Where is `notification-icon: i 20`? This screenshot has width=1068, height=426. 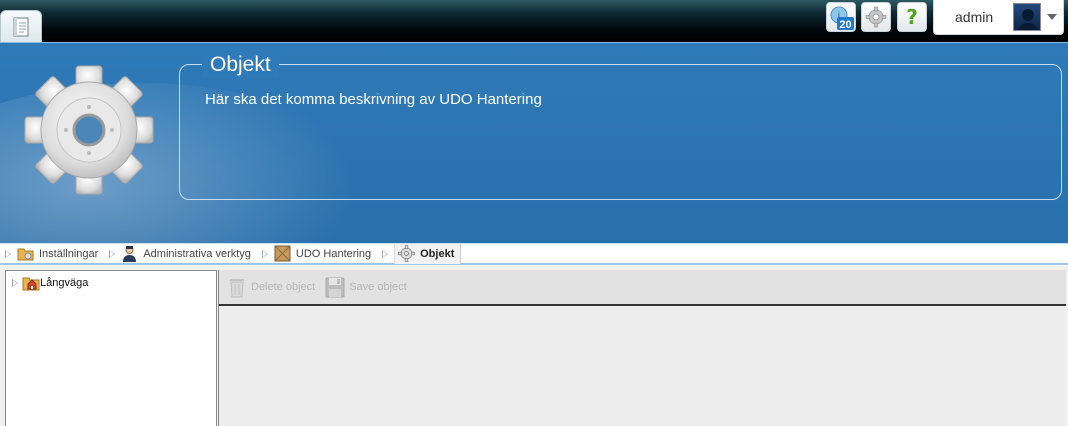
notification-icon: i 20 is located at coordinates (842, 18).